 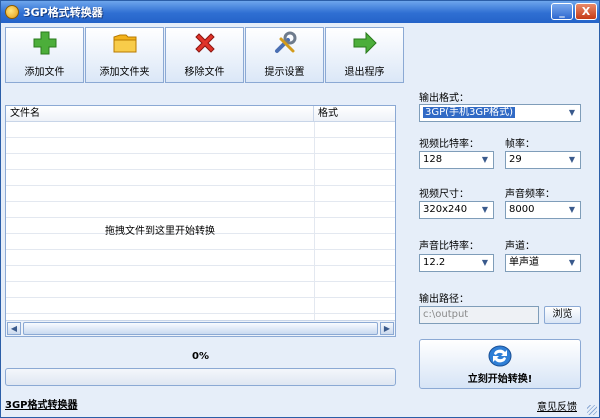 What do you see at coordinates (456, 160) in the screenshot?
I see `video-bitrate-select: 128 ▼` at bounding box center [456, 160].